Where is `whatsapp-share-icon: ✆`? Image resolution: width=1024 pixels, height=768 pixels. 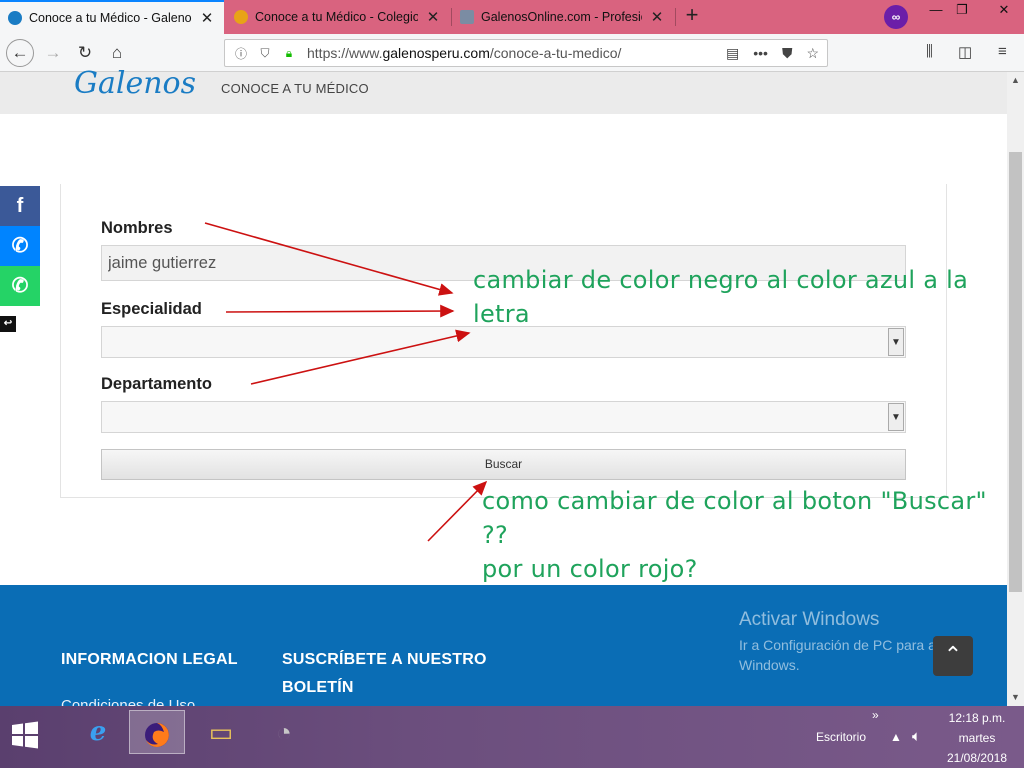 whatsapp-share-icon: ✆ is located at coordinates (20, 286).